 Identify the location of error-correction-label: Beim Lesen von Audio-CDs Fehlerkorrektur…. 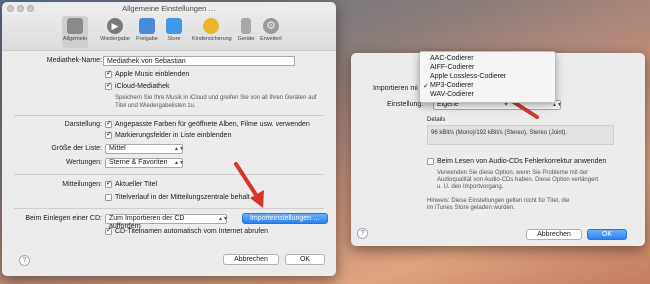
(522, 161).